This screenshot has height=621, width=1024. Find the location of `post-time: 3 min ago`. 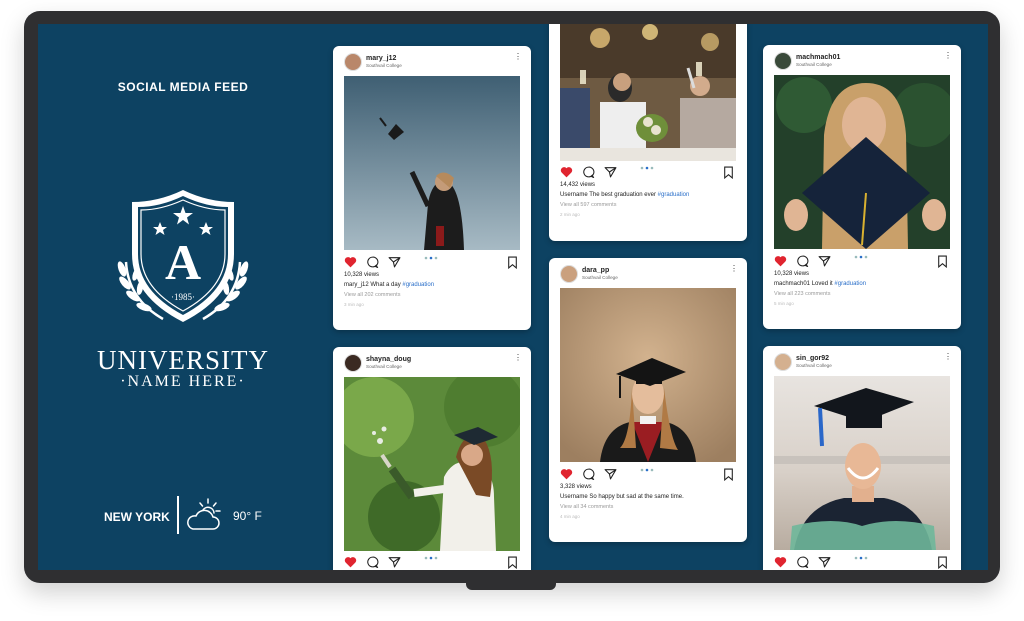

post-time: 3 min ago is located at coordinates (354, 304).